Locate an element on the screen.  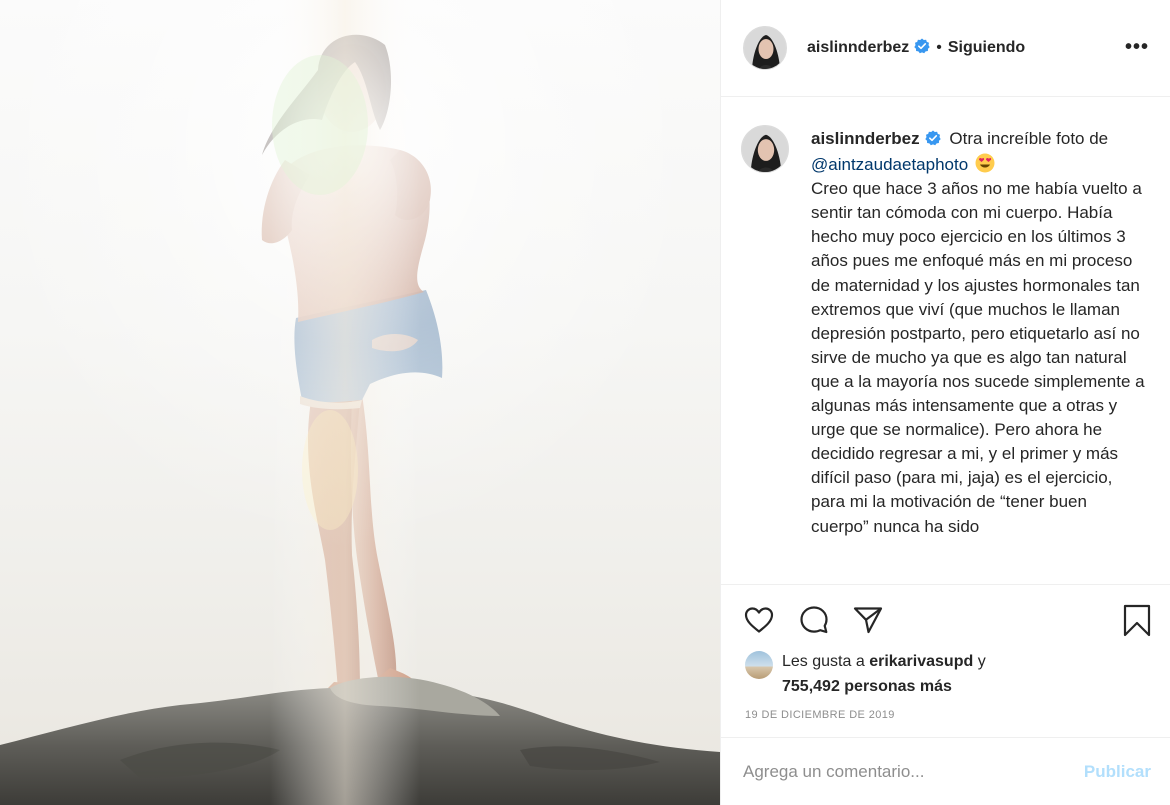
comment-input is located at coordinates (913, 771).